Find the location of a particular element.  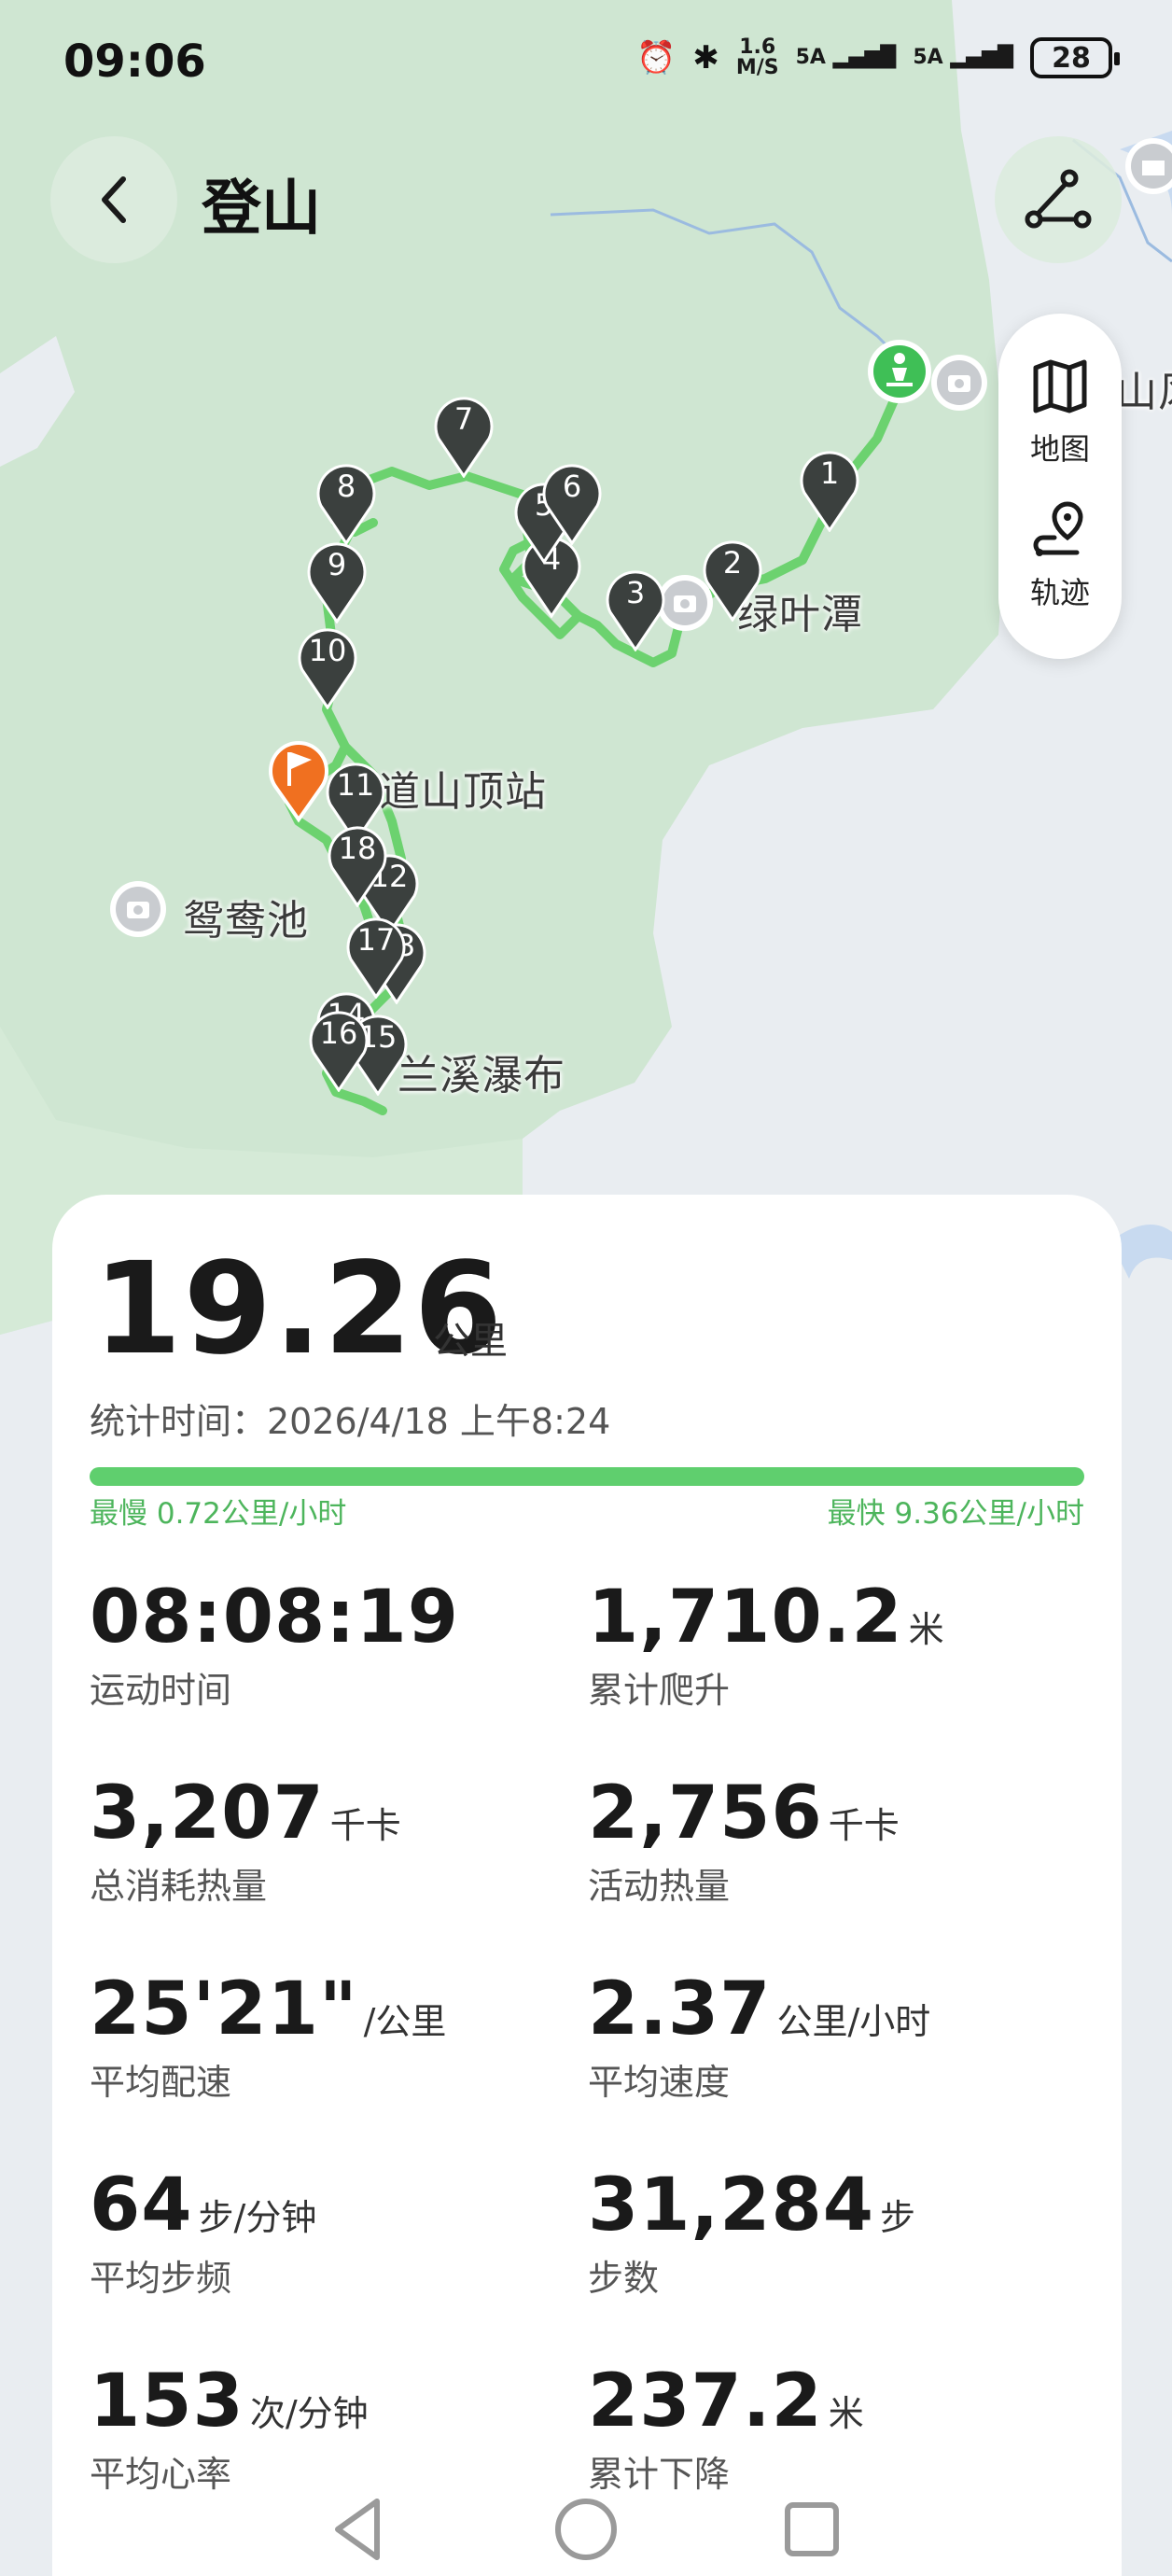

label-waterfall: 兰溪瀑布 is located at coordinates (481, 1075).